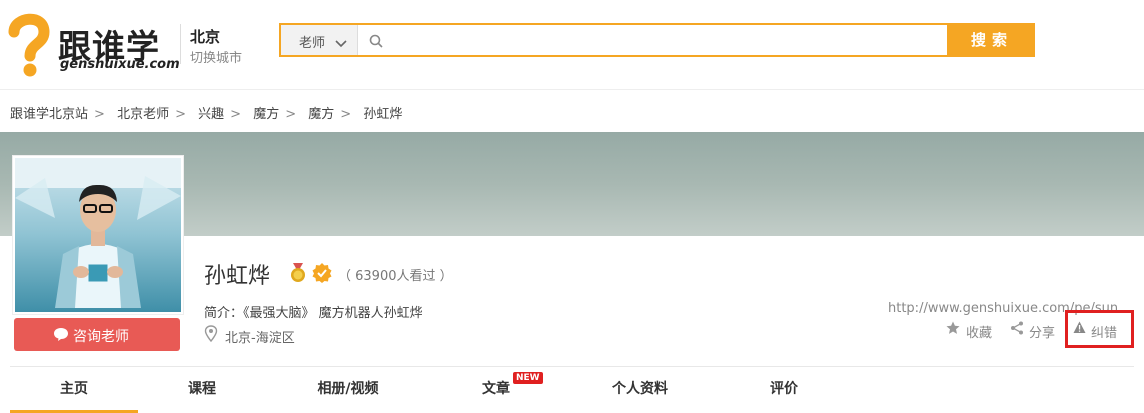 Image resolution: width=1144 pixels, height=413 pixels. I want to click on breadcrumb-item: 跟谁学北京站, so click(49, 114).